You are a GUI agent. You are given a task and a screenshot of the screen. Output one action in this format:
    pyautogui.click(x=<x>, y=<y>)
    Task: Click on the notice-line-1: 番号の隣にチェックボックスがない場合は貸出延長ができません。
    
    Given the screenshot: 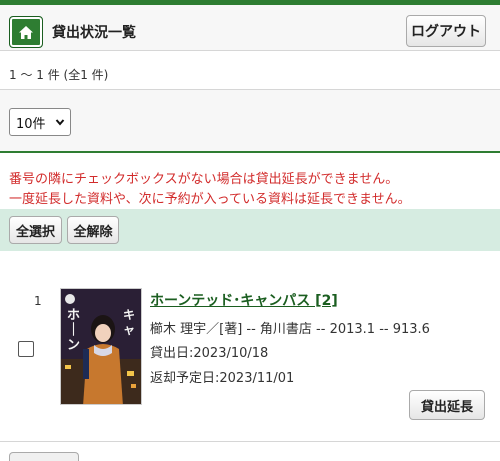 What is the action you would take?
    pyautogui.click(x=204, y=179)
    